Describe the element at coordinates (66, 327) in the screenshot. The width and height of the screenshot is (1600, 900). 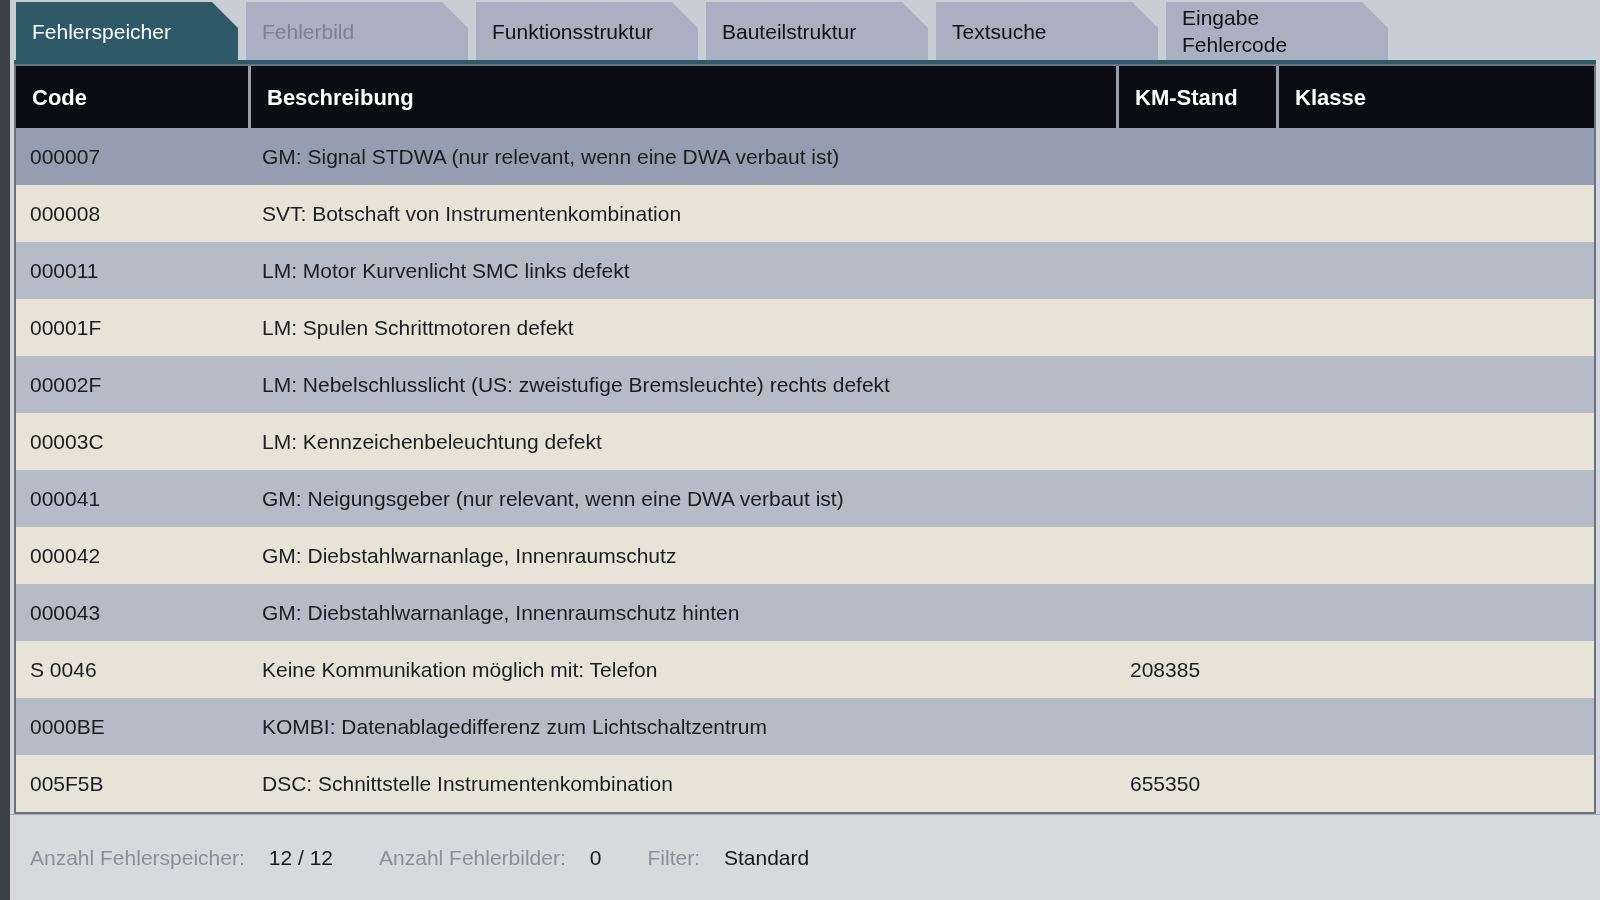
I see `code-cell: 00001F` at that location.